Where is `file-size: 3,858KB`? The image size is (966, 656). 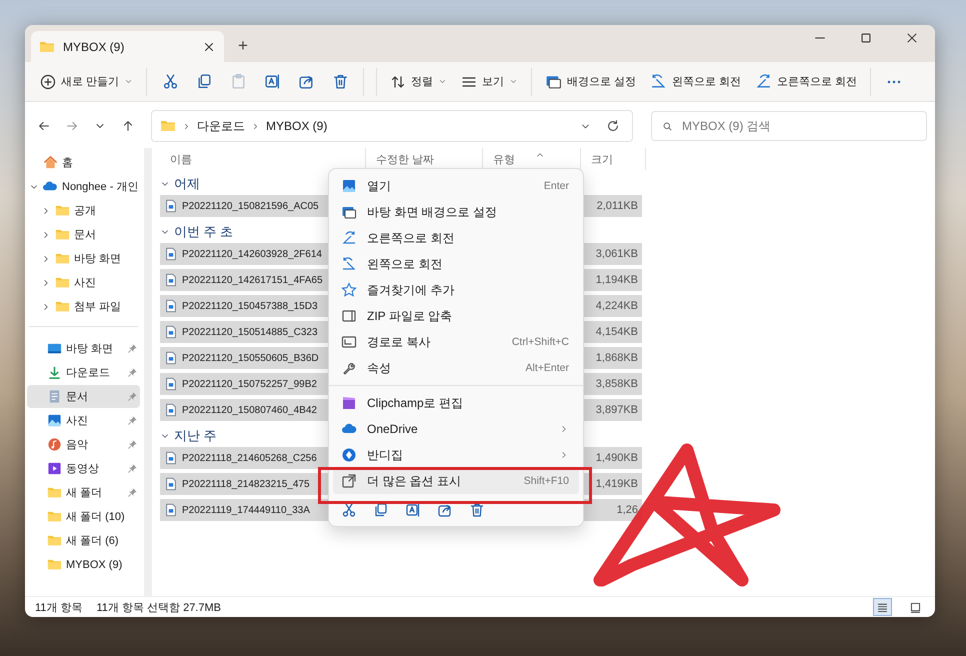 file-size: 3,858KB is located at coordinates (617, 384).